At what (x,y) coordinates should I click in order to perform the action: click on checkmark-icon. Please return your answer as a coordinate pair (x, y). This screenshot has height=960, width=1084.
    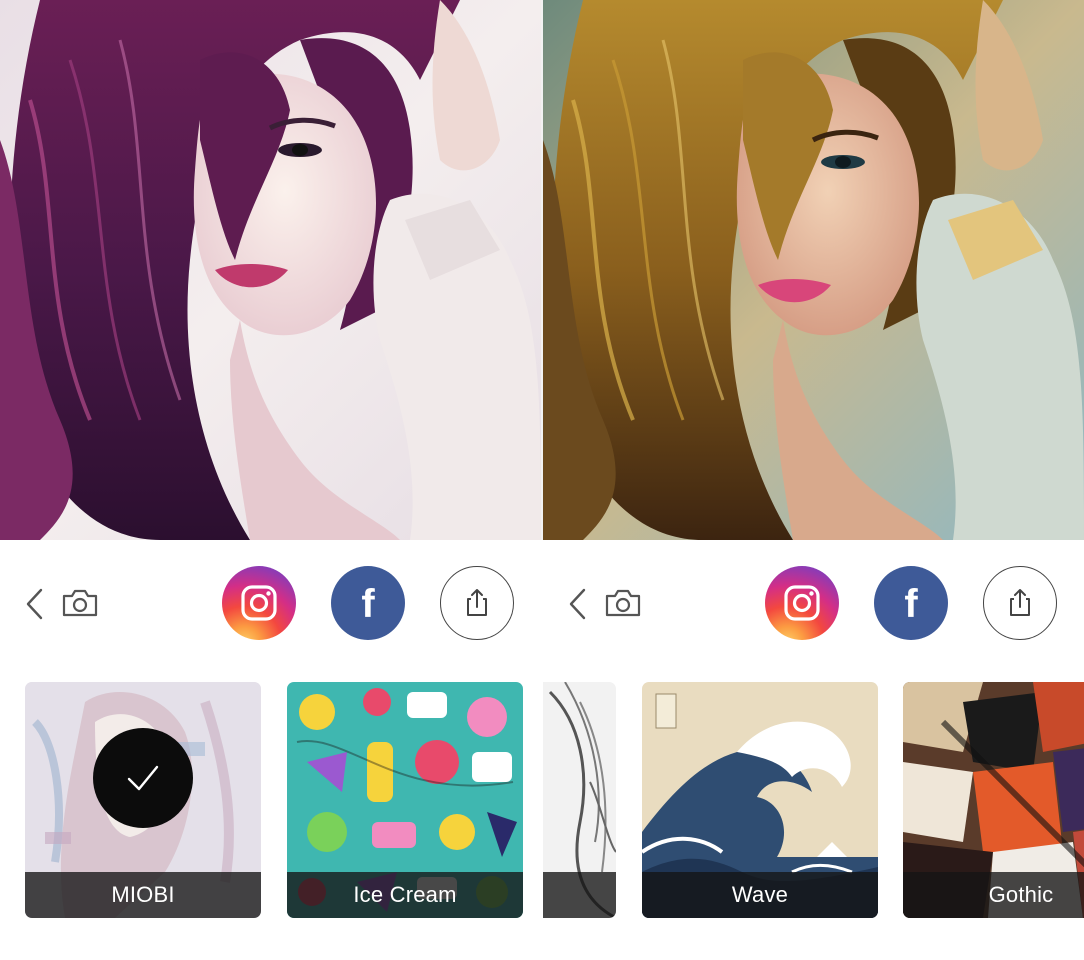
    Looking at the image, I should click on (143, 778).